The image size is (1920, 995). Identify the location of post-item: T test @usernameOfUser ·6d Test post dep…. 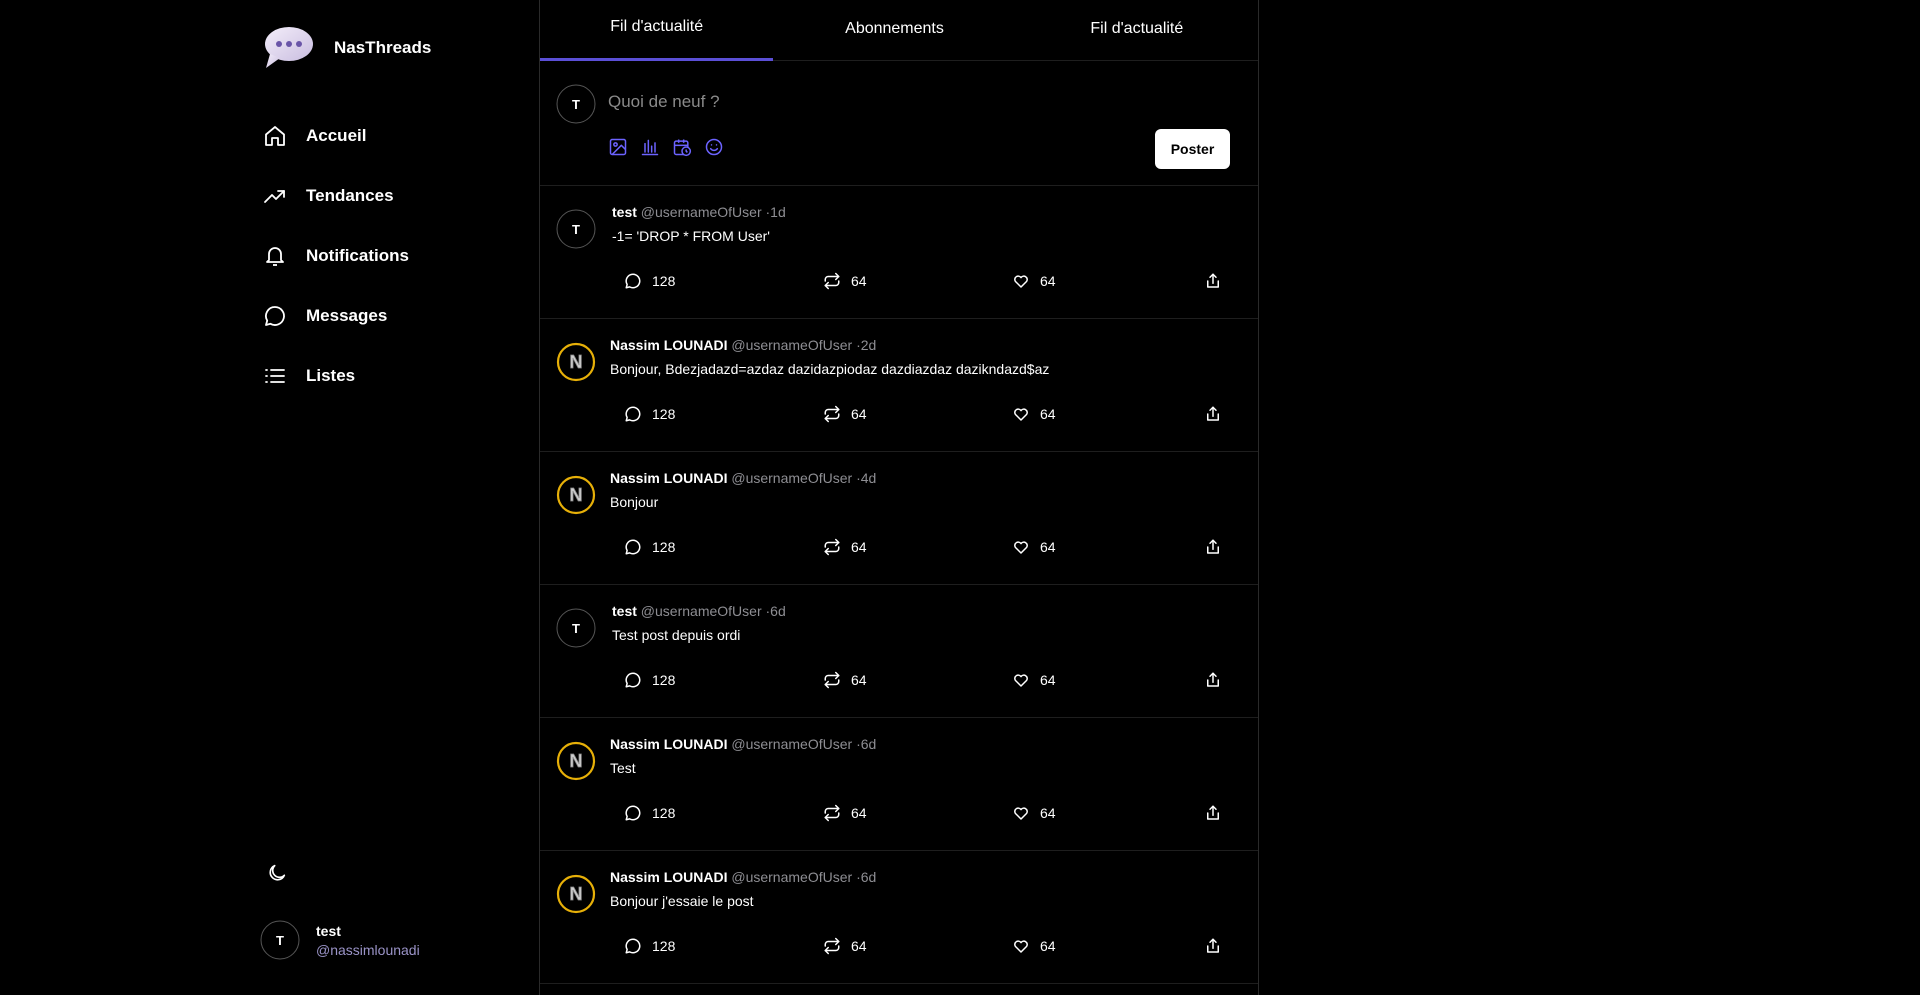
(899, 651).